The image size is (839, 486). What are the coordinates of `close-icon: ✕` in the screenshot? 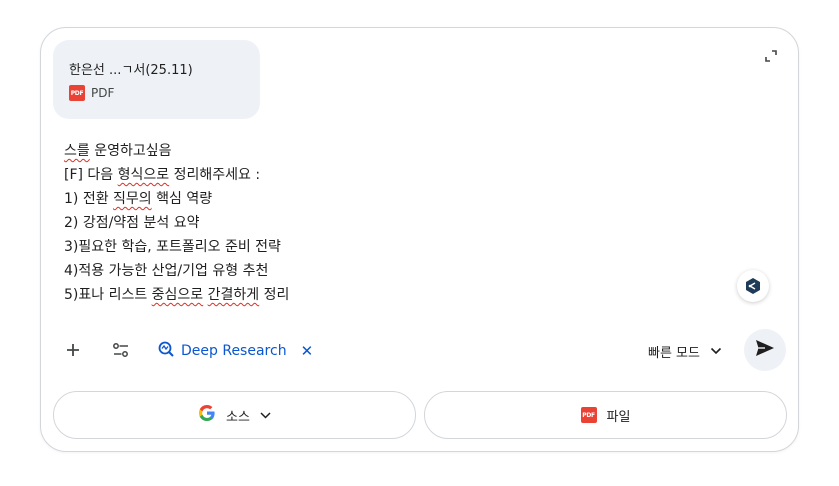 It's located at (307, 351).